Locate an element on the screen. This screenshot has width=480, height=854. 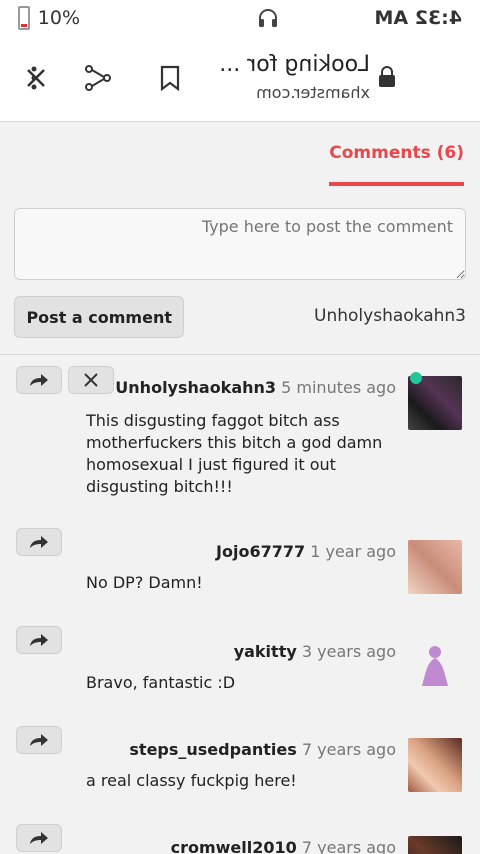
comment-time: 5 minutes ago is located at coordinates (338, 387).